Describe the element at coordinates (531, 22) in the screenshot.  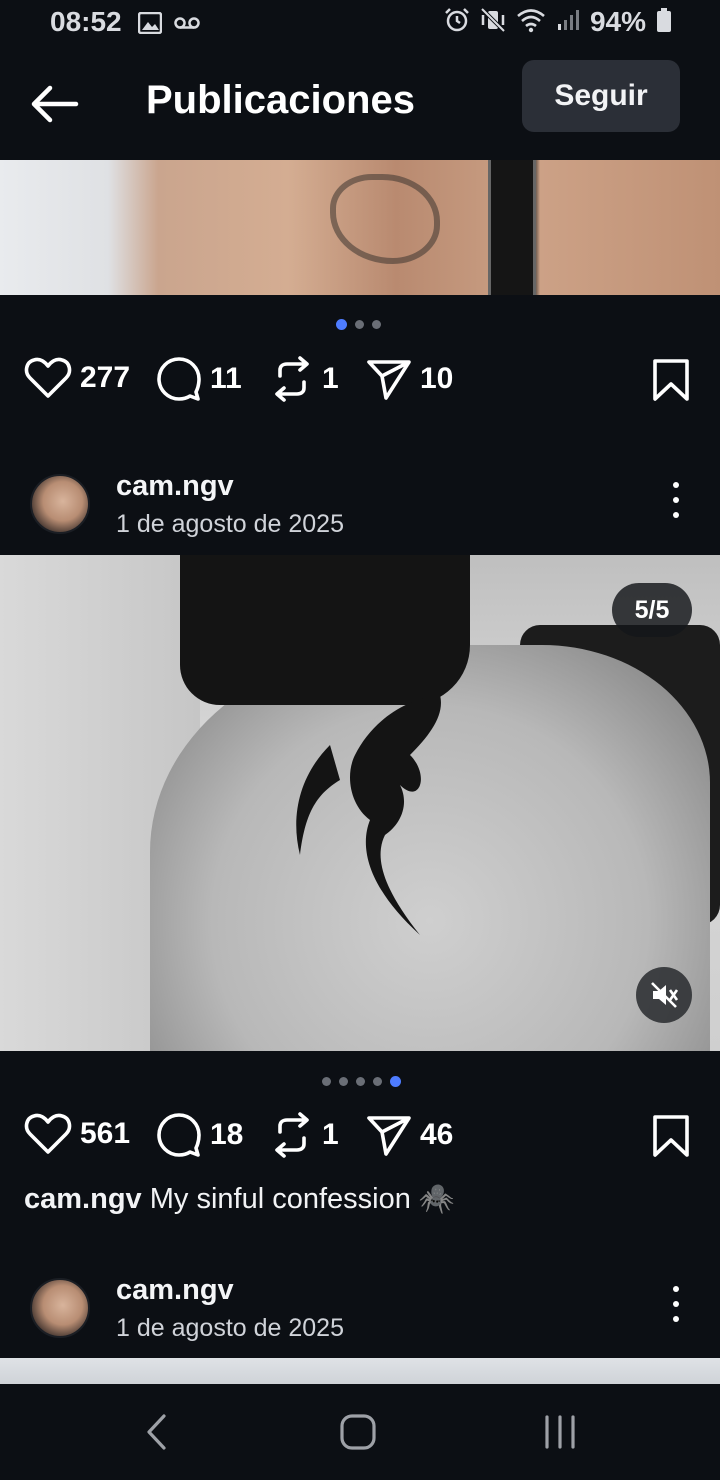
I see `wifi-icon` at that location.